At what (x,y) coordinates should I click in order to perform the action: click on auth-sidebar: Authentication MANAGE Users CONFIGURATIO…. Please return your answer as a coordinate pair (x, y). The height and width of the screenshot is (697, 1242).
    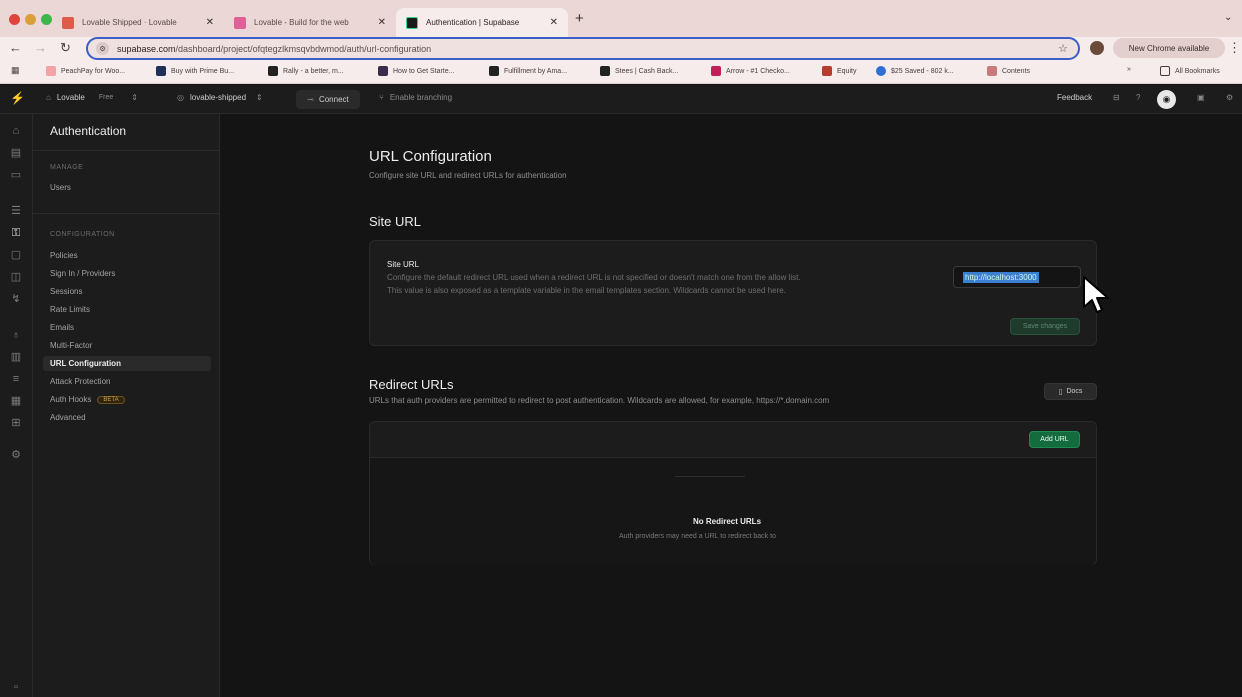
    Looking at the image, I should click on (126, 405).